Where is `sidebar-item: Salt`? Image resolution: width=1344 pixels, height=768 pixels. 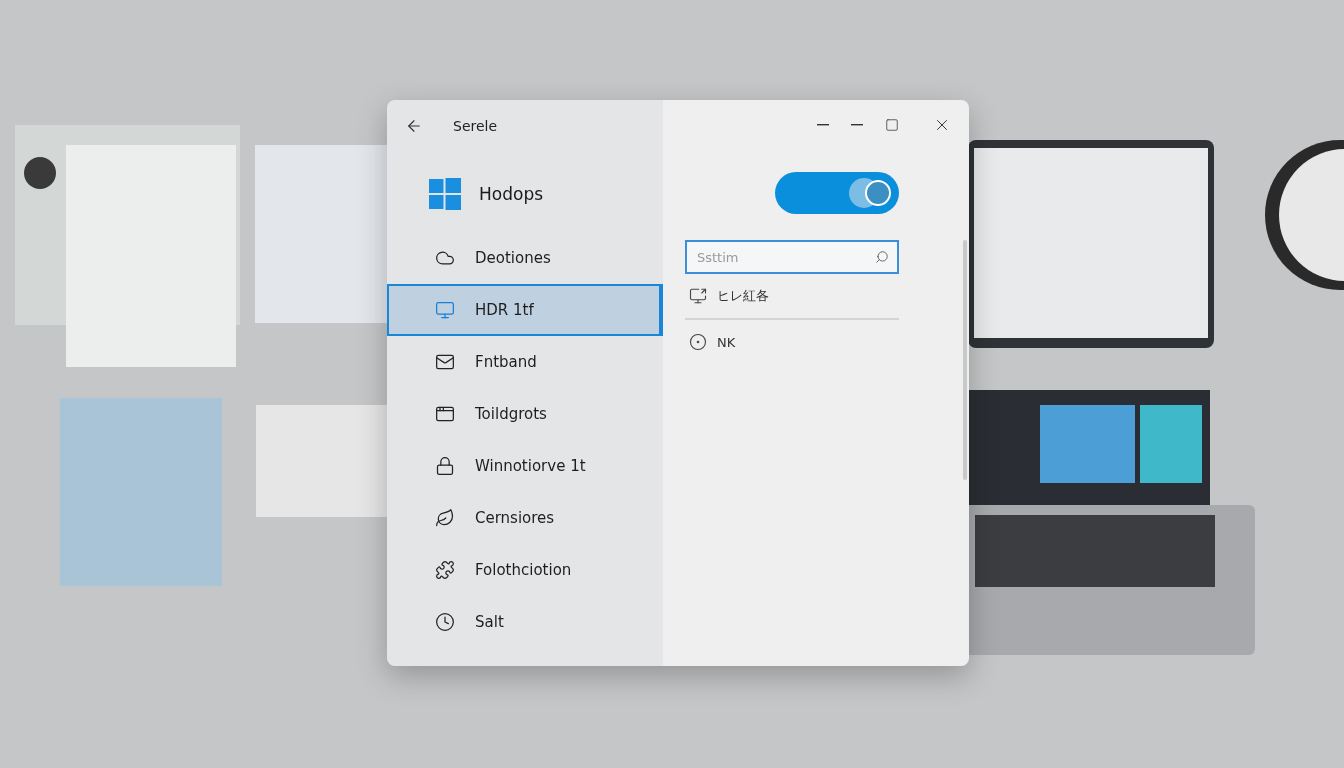 sidebar-item: Salt is located at coordinates (525, 622).